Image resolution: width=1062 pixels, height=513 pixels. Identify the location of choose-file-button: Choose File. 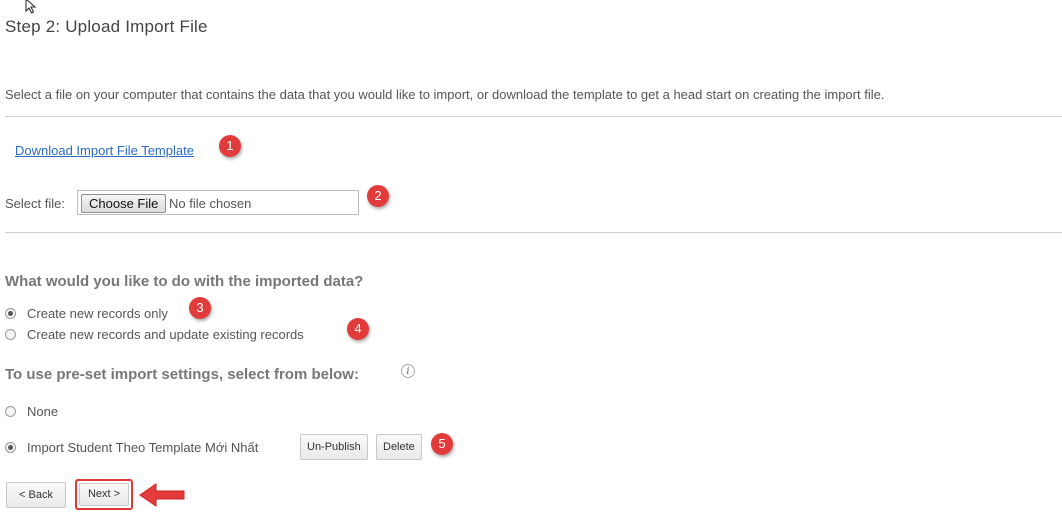
(124, 203).